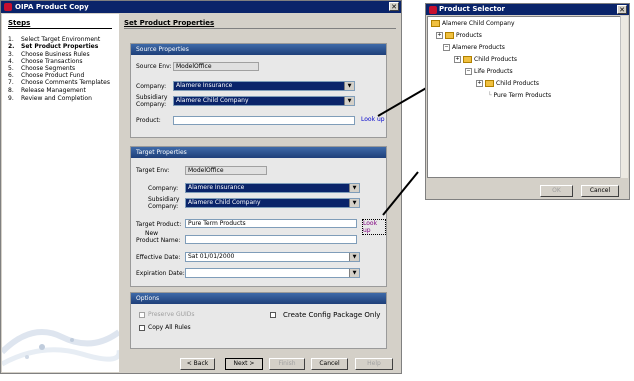  I want to click on tree-node: Alamere Child Company, so click(473, 23).